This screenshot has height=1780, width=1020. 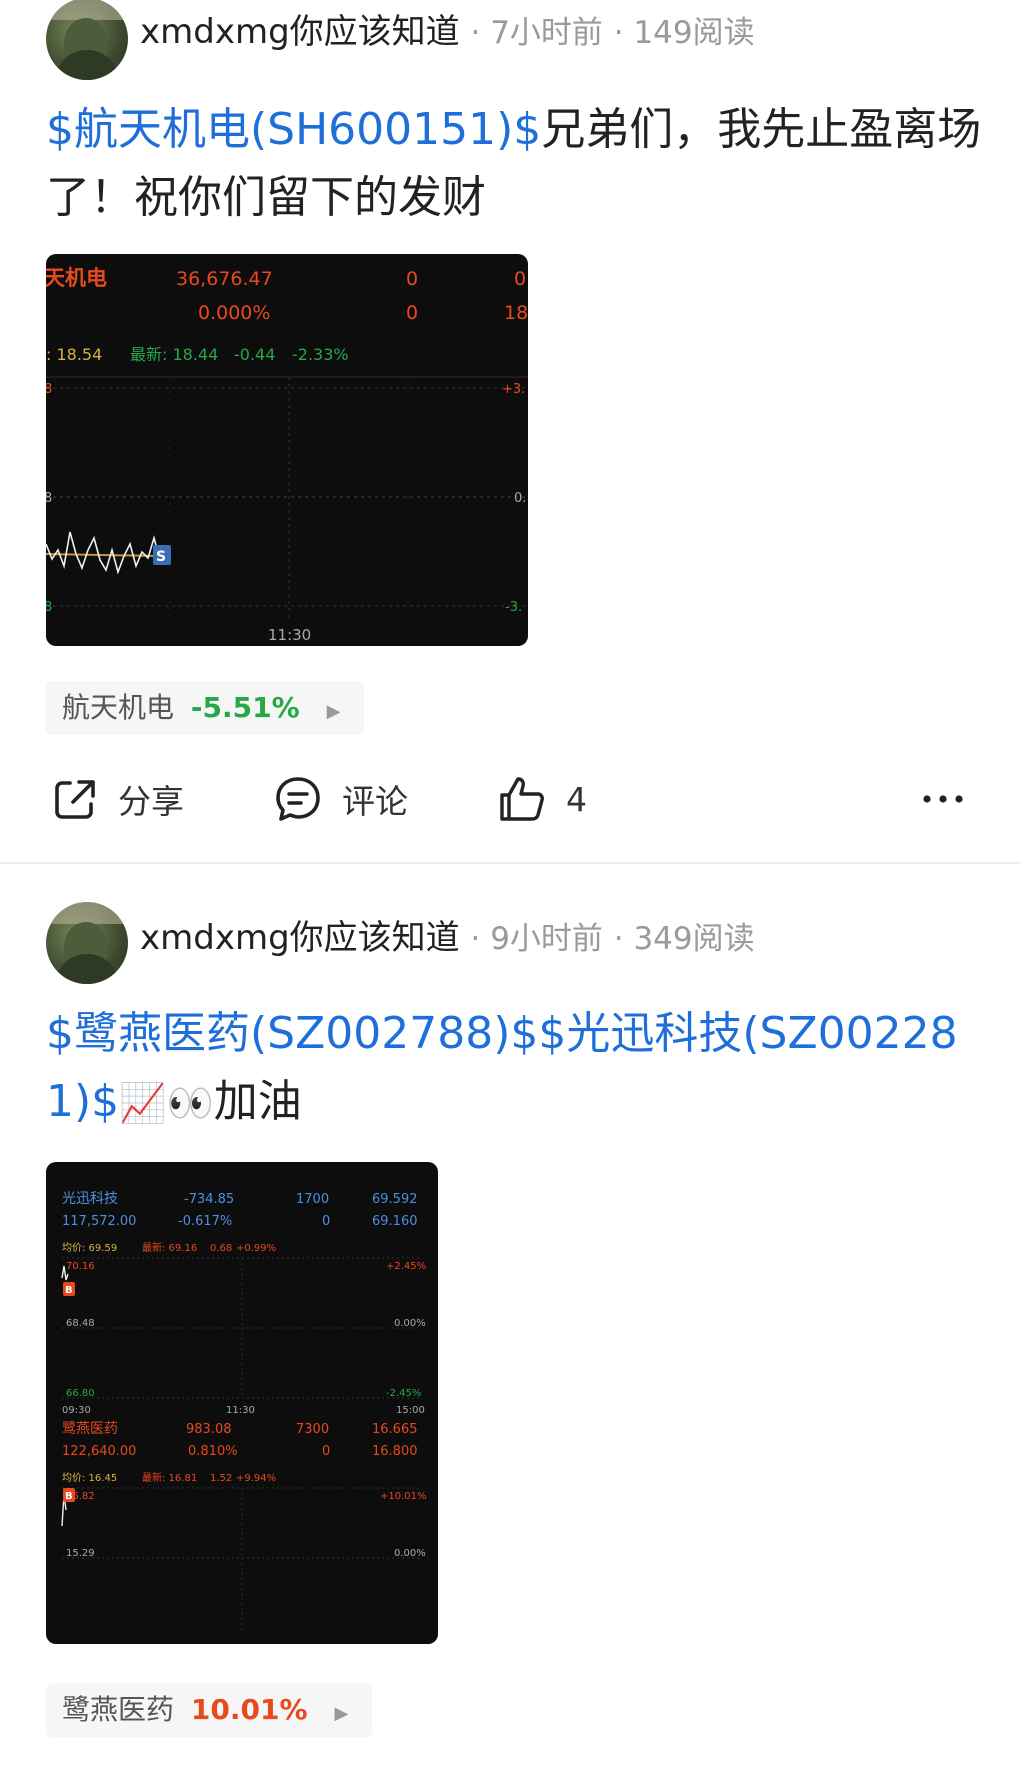 I want to click on svg-text: 0.68, so click(x=221, y=1248).